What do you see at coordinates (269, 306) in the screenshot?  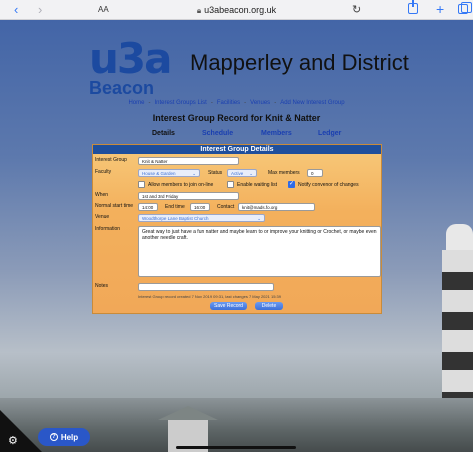 I see `delete-button: Delete` at bounding box center [269, 306].